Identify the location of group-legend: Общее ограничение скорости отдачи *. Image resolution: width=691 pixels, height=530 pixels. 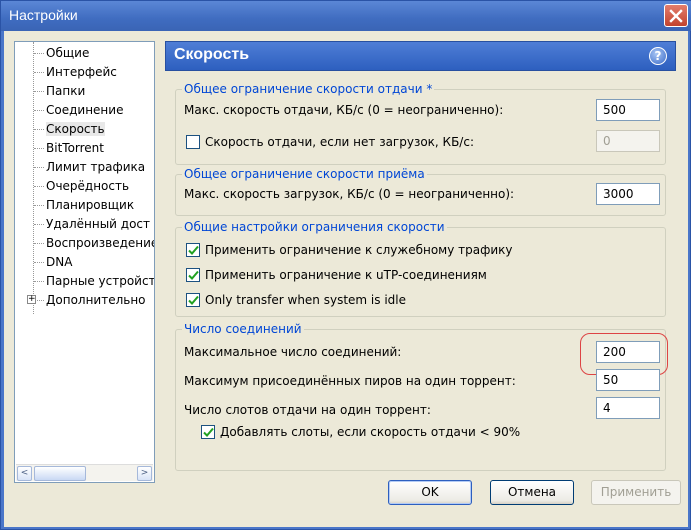
(308, 89).